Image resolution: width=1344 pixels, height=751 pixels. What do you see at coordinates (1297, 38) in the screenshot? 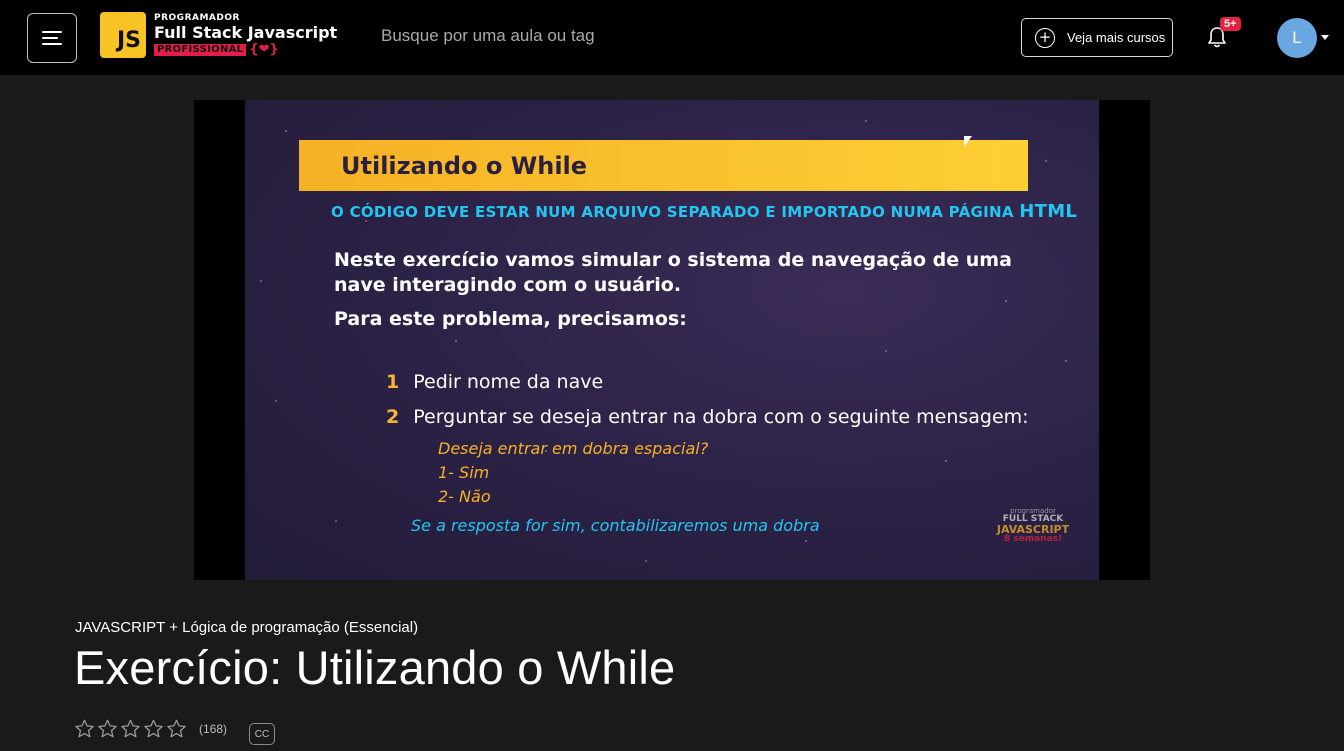
I see `user-avatar: L` at bounding box center [1297, 38].